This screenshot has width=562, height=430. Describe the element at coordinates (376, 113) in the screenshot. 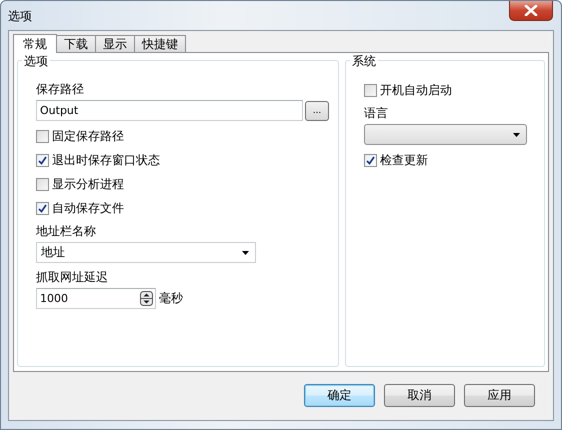

I see `field-label: 语言` at that location.